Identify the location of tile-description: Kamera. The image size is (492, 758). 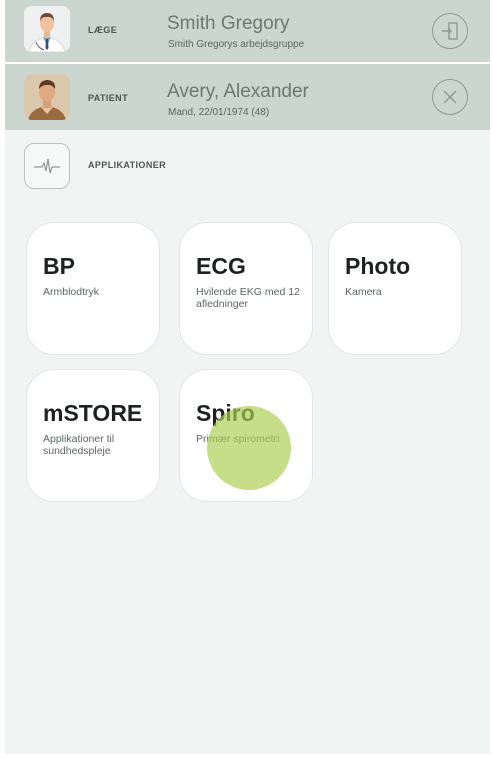
(363, 292).